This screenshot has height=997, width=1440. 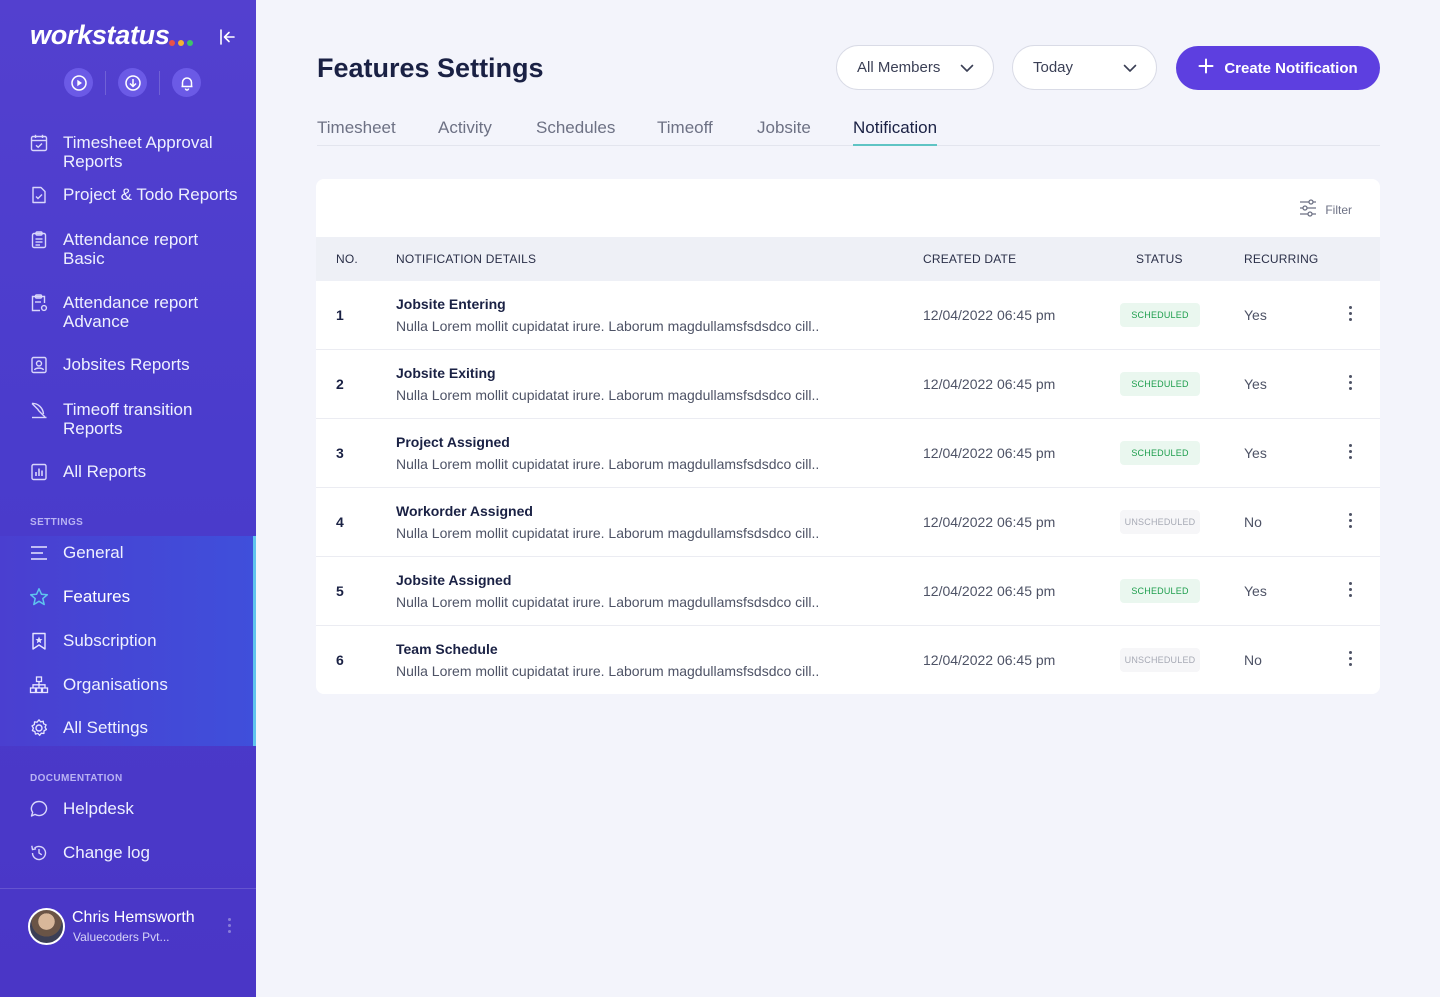 What do you see at coordinates (39, 410) in the screenshot?
I see `beach-icon` at bounding box center [39, 410].